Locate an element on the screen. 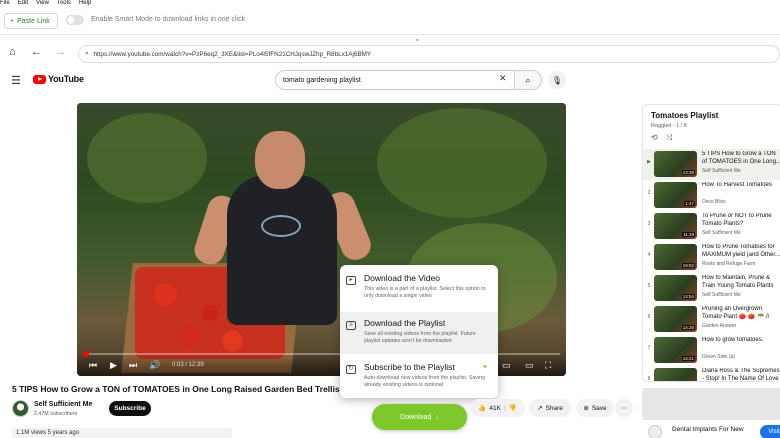 This screenshot has height=438, width=780. menu-edit: Edit is located at coordinates (23, 3).